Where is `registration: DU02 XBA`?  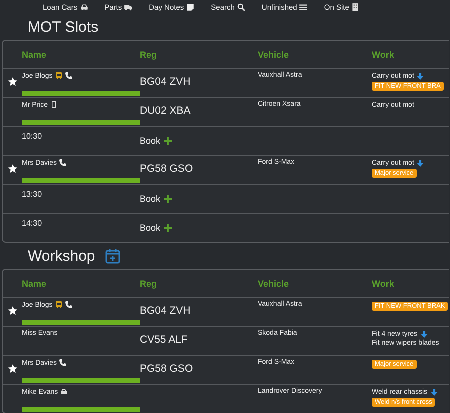
registration: DU02 XBA is located at coordinates (165, 111).